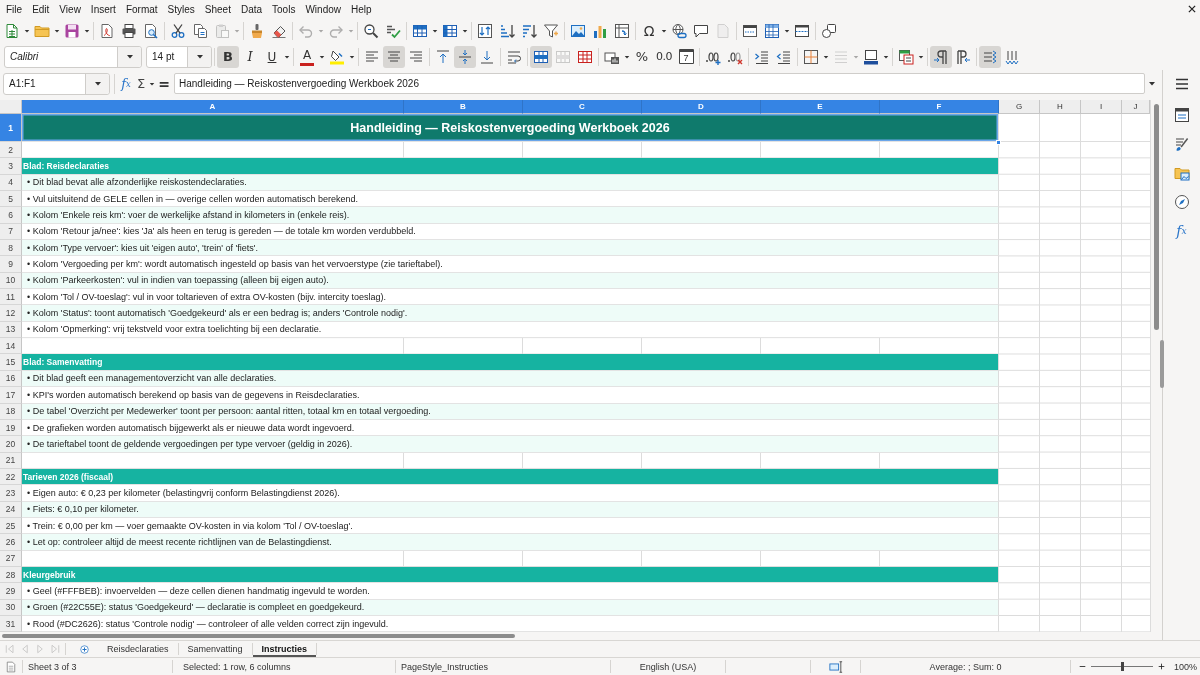  Describe the element at coordinates (213, 107) in the screenshot. I see `column-header: A` at that location.